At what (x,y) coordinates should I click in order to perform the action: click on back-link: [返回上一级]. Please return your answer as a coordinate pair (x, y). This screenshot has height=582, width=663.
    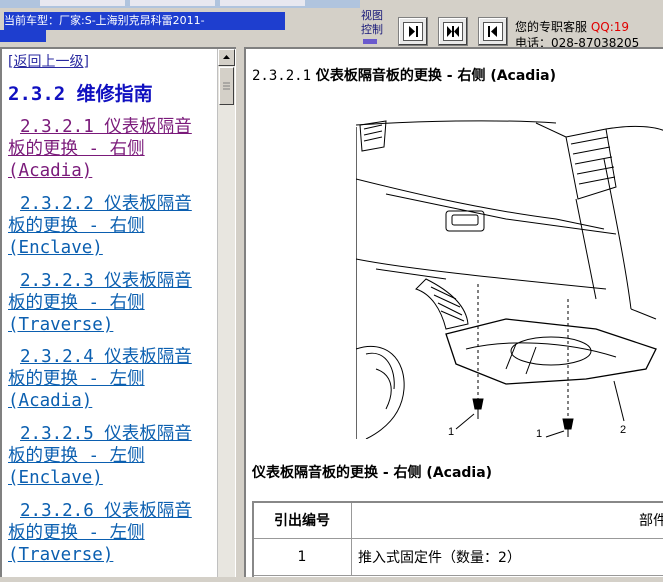
    Looking at the image, I should click on (48, 61).